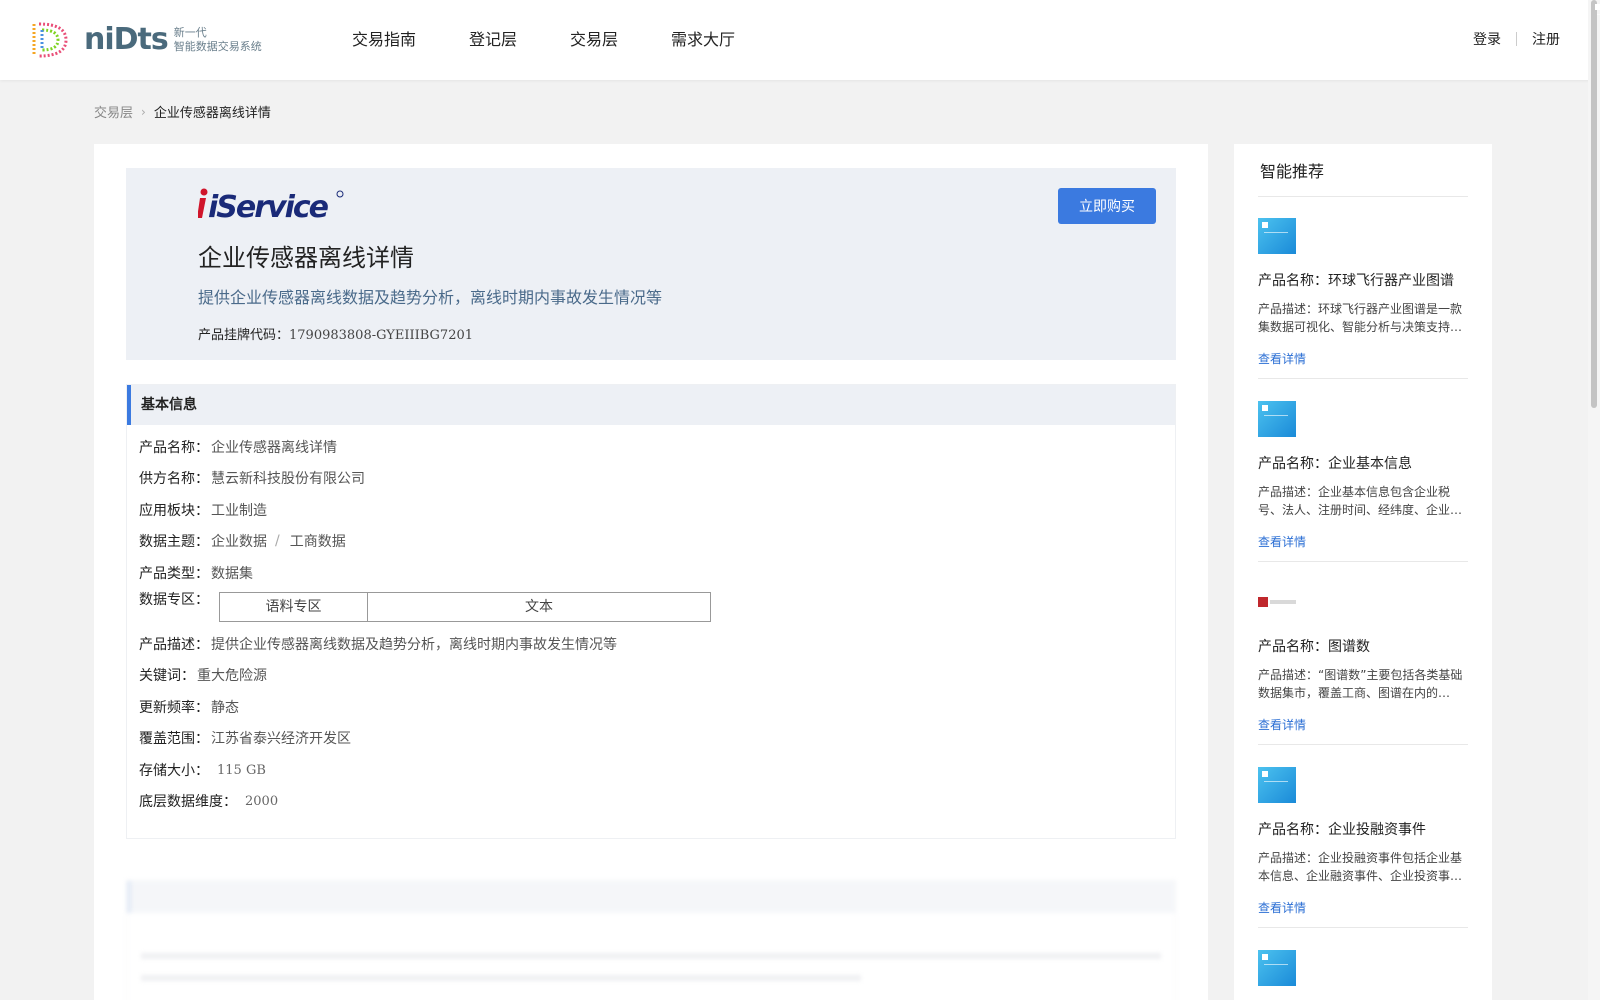  Describe the element at coordinates (174, 708) in the screenshot. I see `field-label: 更新频率：` at that location.